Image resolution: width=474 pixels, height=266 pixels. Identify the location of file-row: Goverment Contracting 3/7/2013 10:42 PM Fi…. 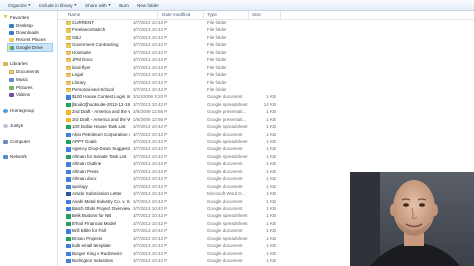
(266, 45).